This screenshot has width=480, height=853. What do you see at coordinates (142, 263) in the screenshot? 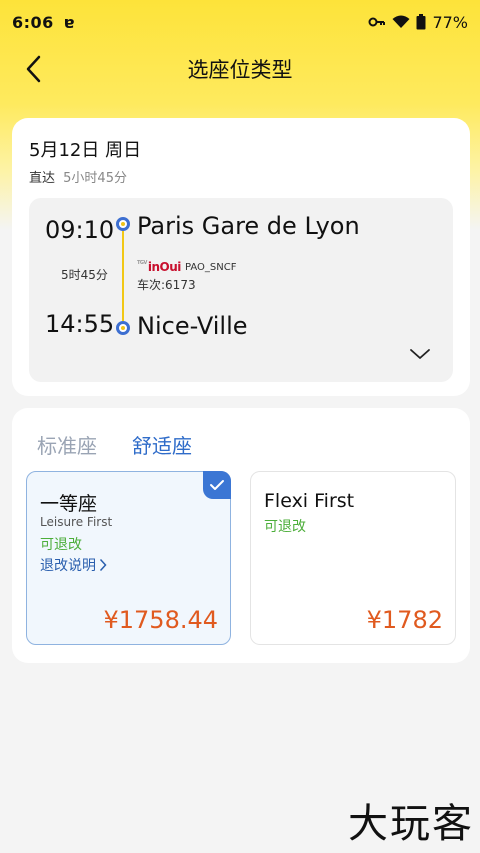
I see `brand-prefix: TGV` at bounding box center [142, 263].